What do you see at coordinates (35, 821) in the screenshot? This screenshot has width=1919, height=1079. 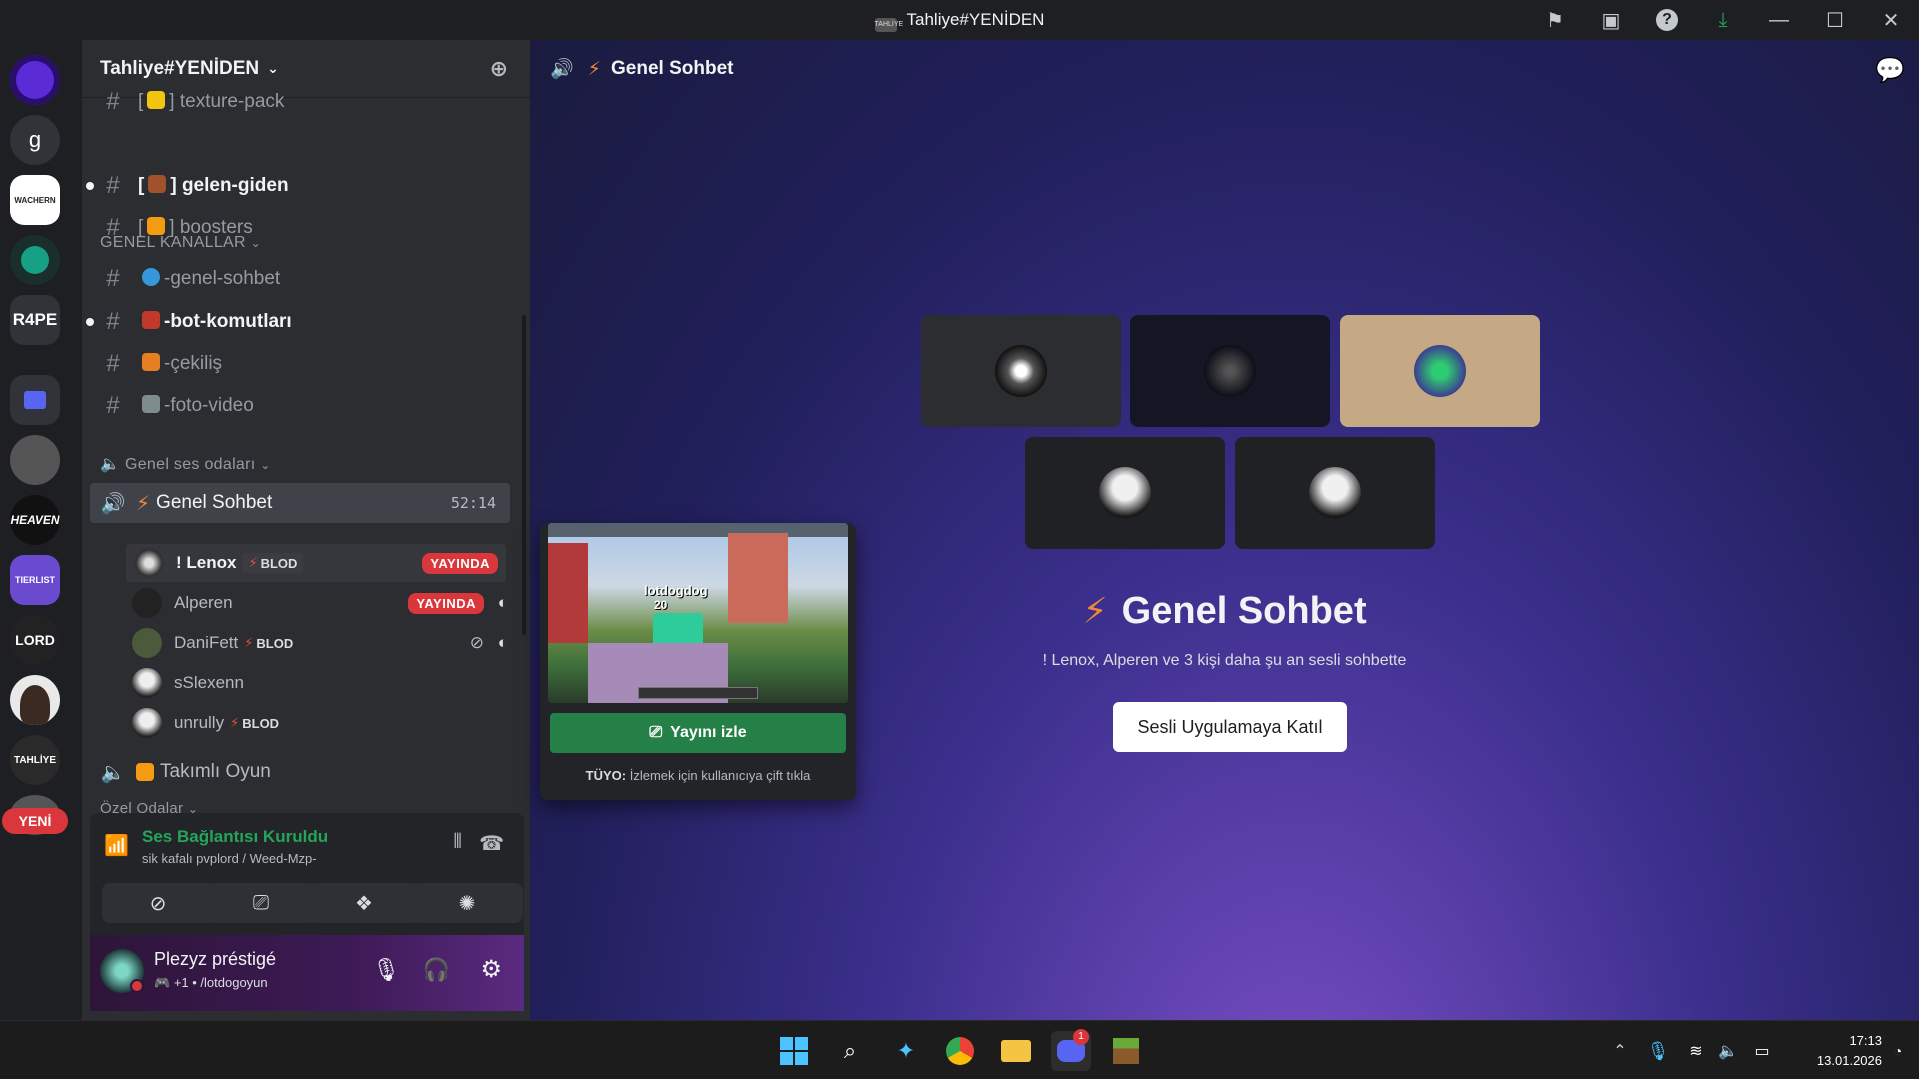 I see `new-badge: YENİ` at bounding box center [35, 821].